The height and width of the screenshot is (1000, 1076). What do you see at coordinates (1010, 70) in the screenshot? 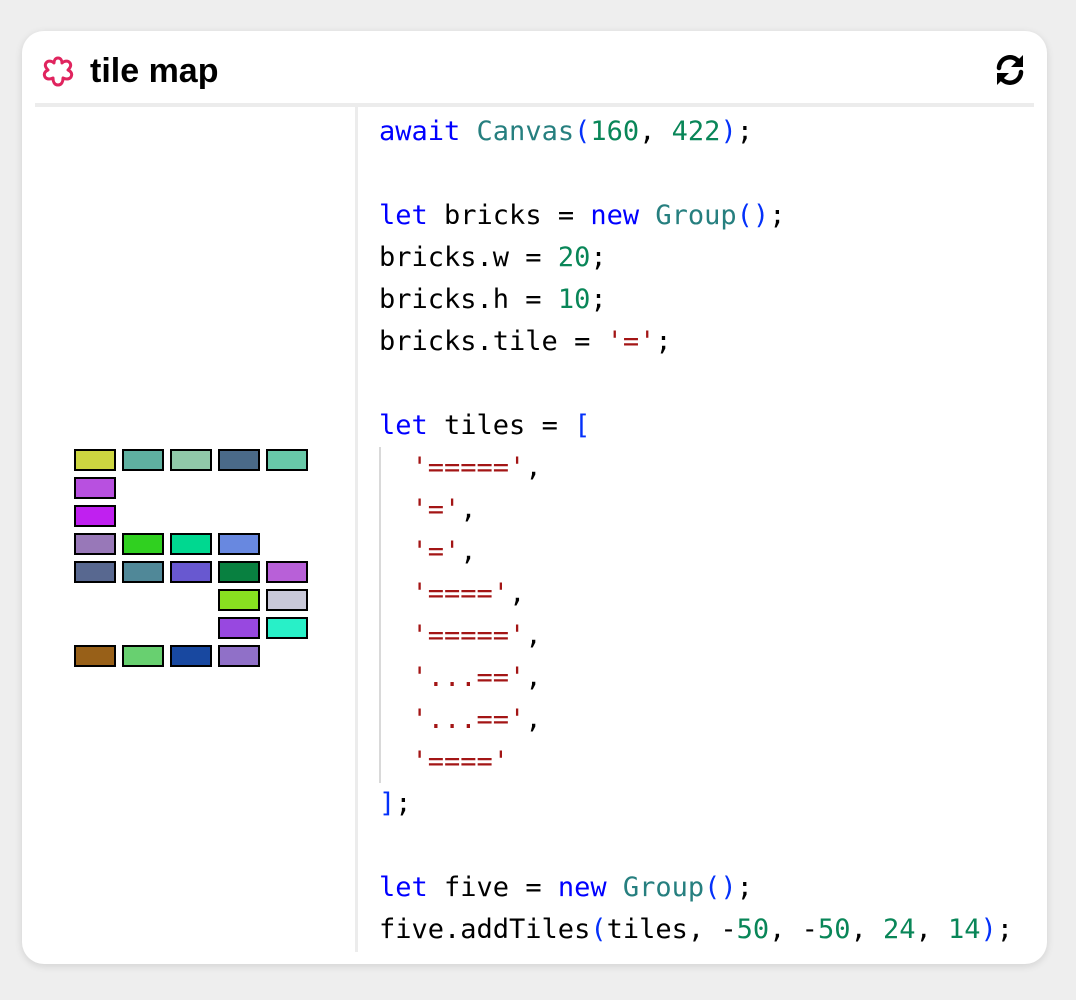
I see `refresh-icon` at bounding box center [1010, 70].